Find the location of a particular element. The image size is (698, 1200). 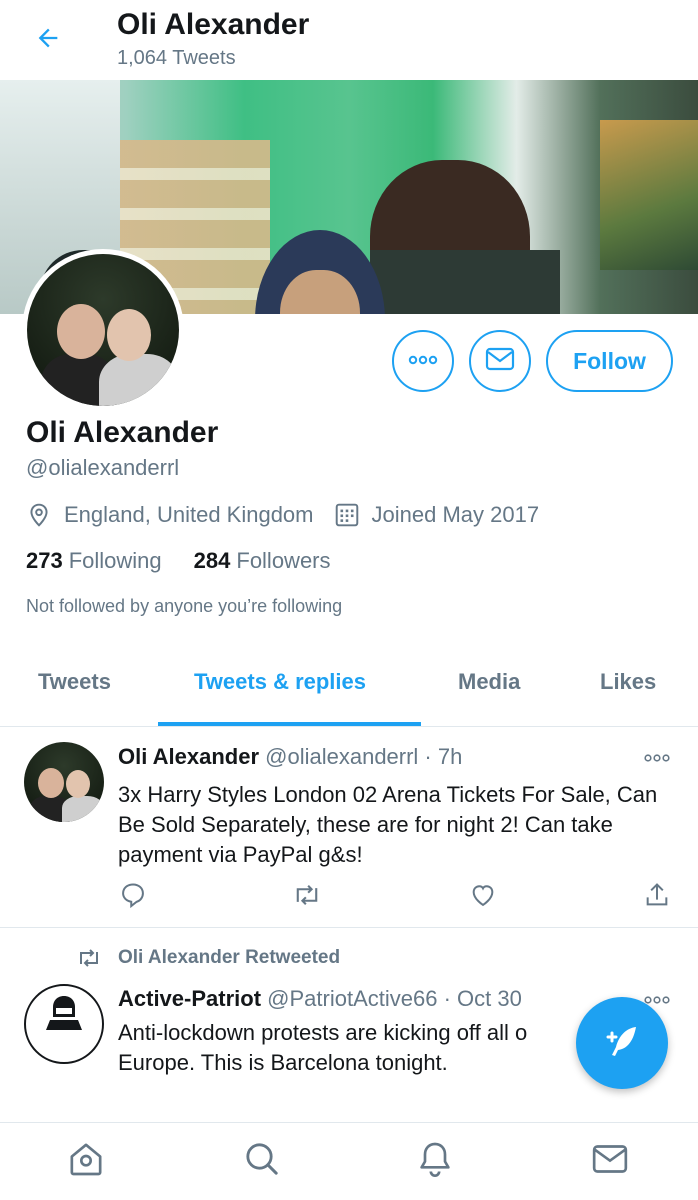

reply-icon is located at coordinates (133, 897).